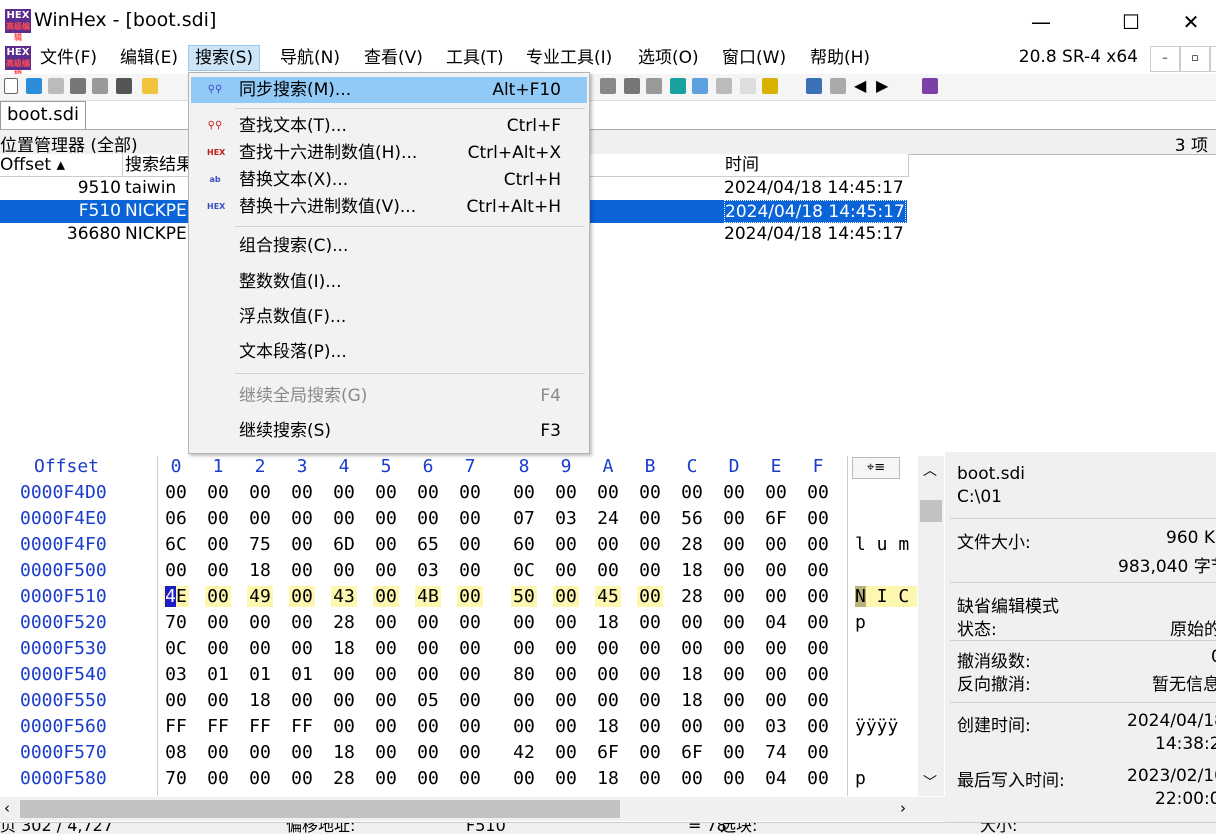 This screenshot has height=834, width=1216. What do you see at coordinates (692, 518) in the screenshot?
I see `hex-byte: 56` at bounding box center [692, 518].